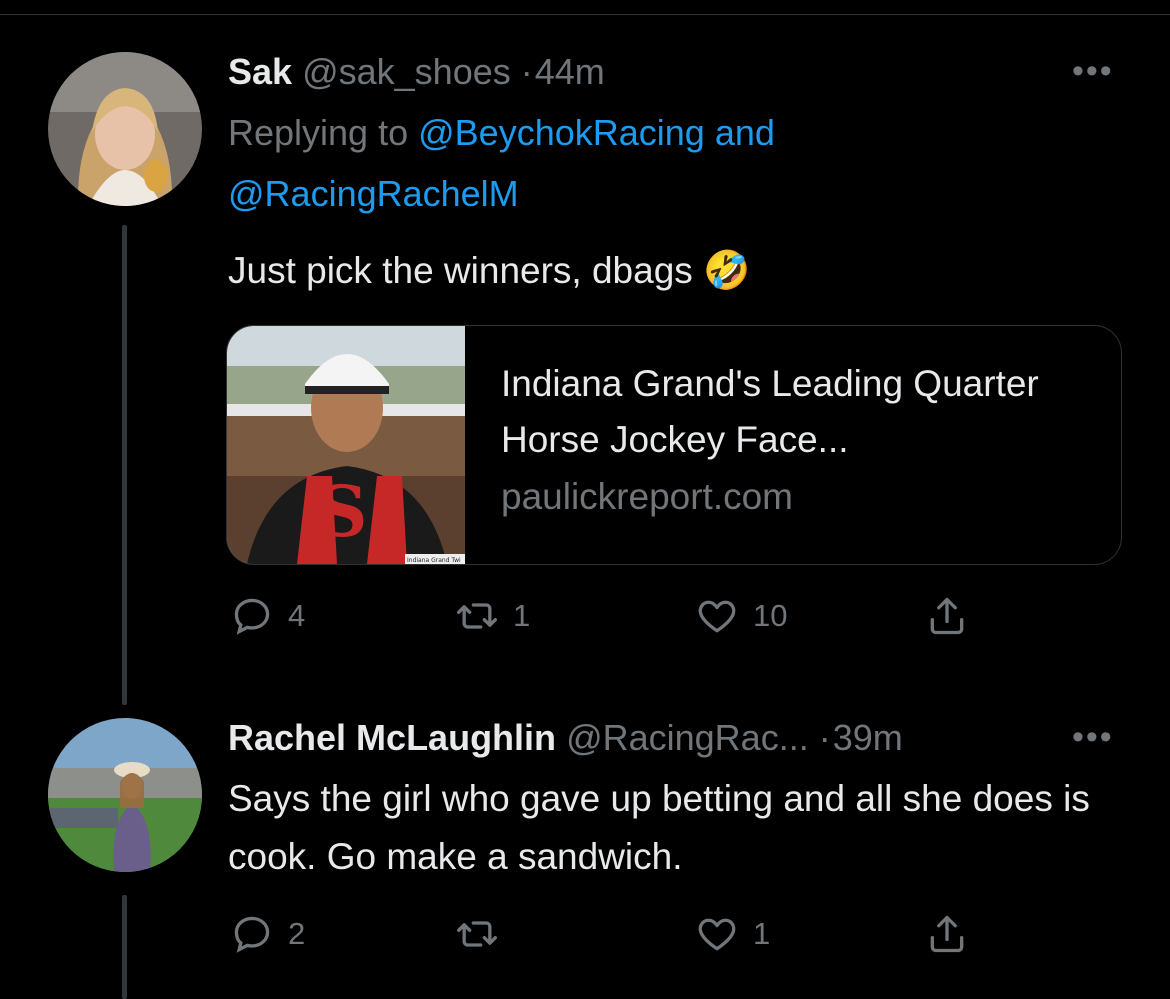 The height and width of the screenshot is (999, 1170). I want to click on replying-label: Replying to, so click(318, 132).